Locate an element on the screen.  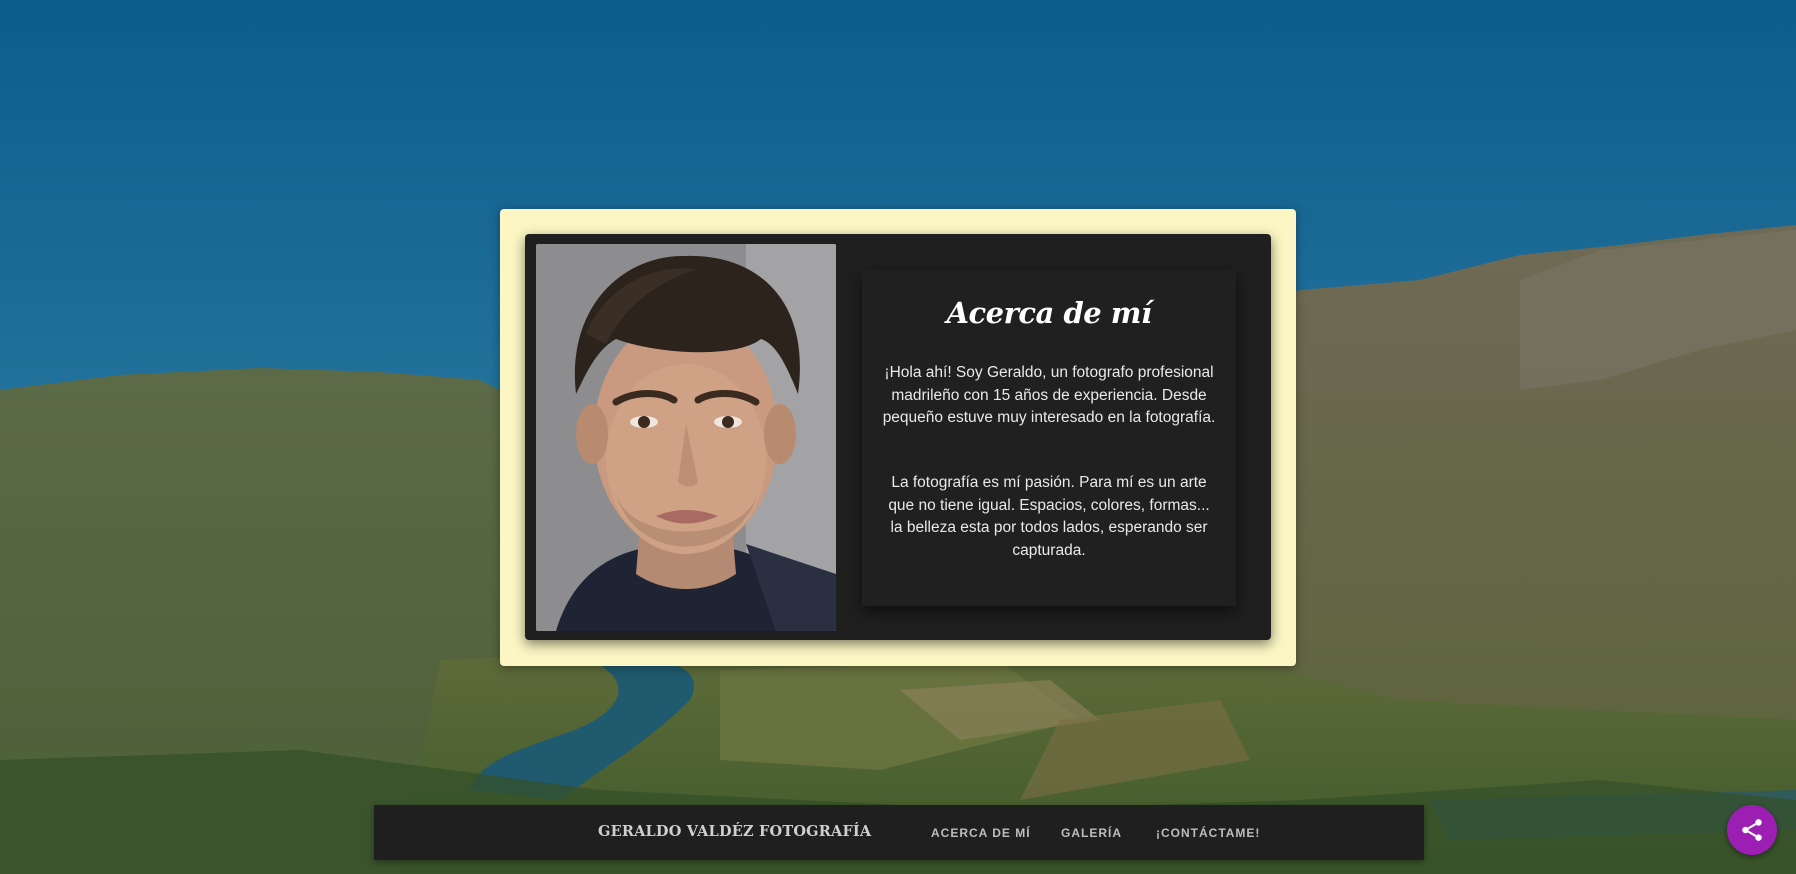
share-button is located at coordinates (1752, 830).